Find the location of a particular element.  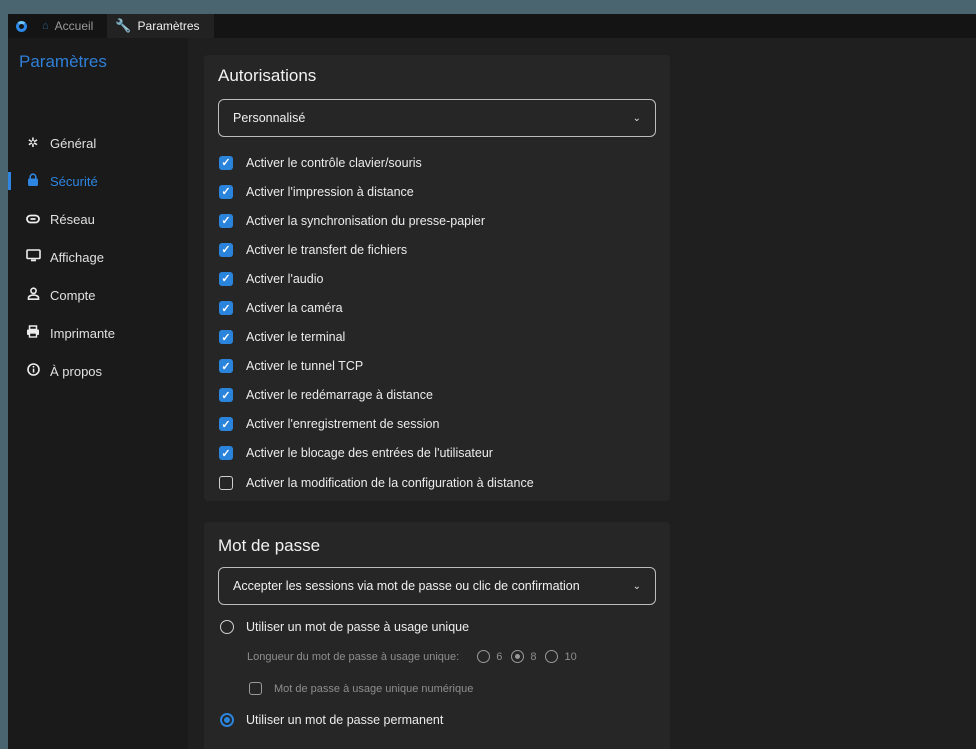

permission-option-label: Activer le contrôle clavier/souris is located at coordinates (334, 162).